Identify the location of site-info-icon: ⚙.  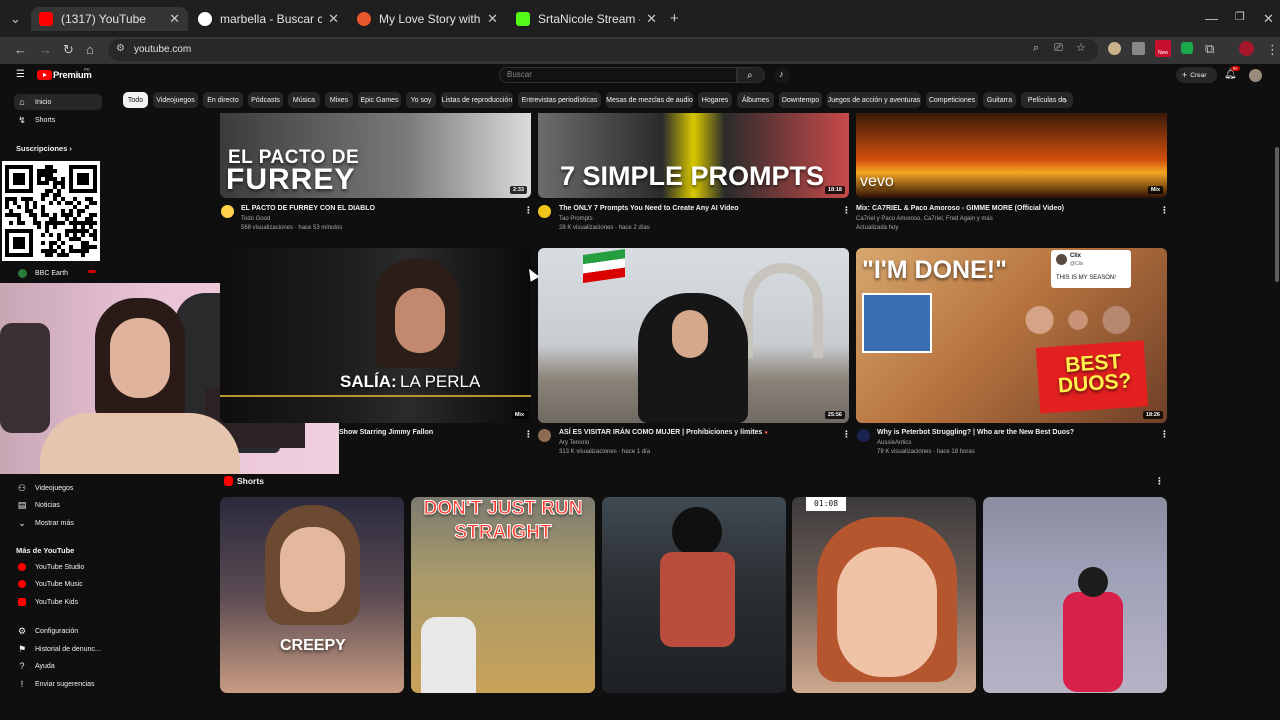
(120, 49).